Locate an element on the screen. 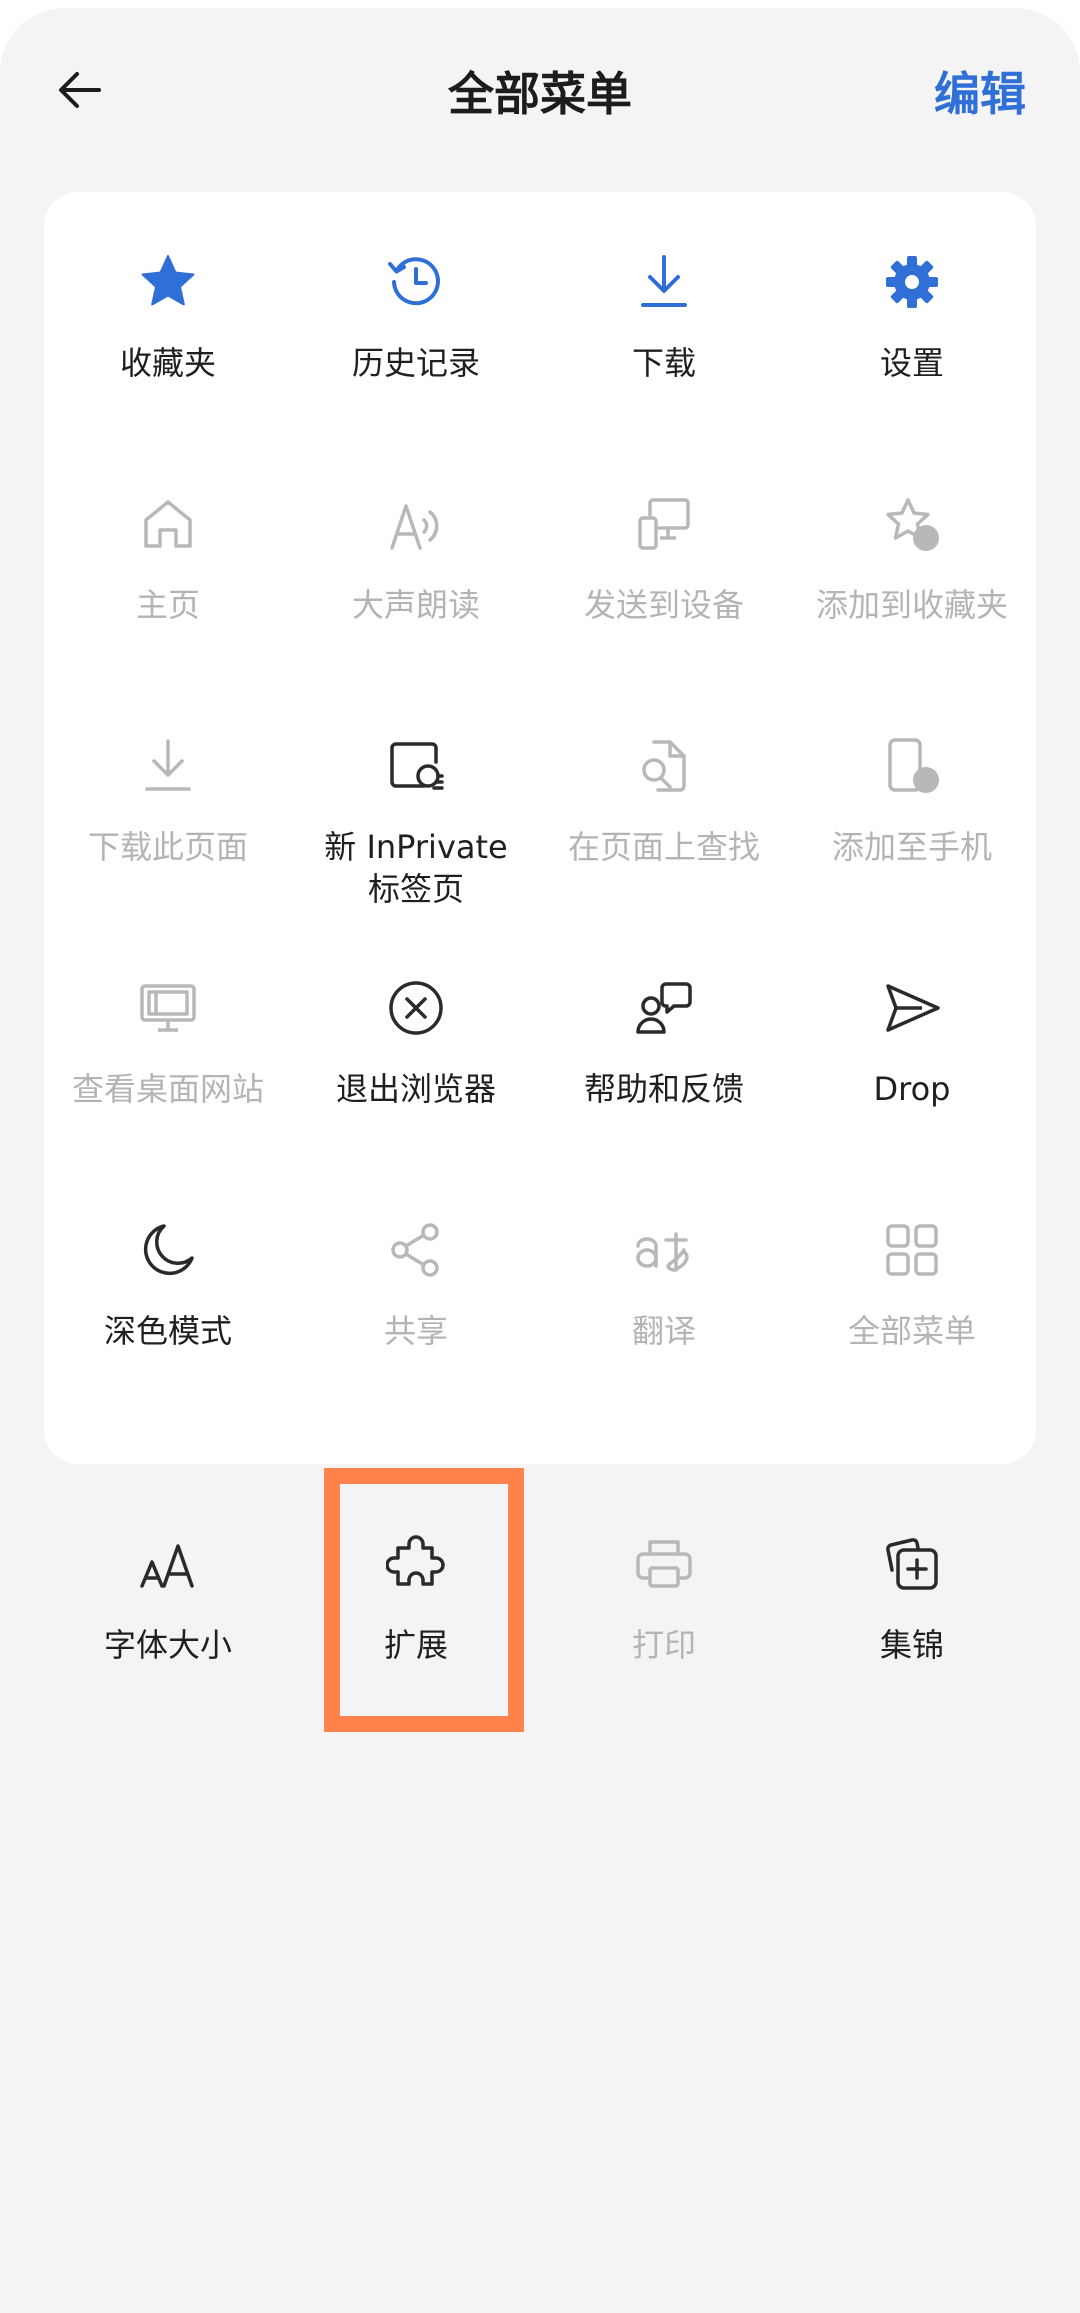  menu-item-all-menu: 全部菜单 is located at coordinates (912, 1280).